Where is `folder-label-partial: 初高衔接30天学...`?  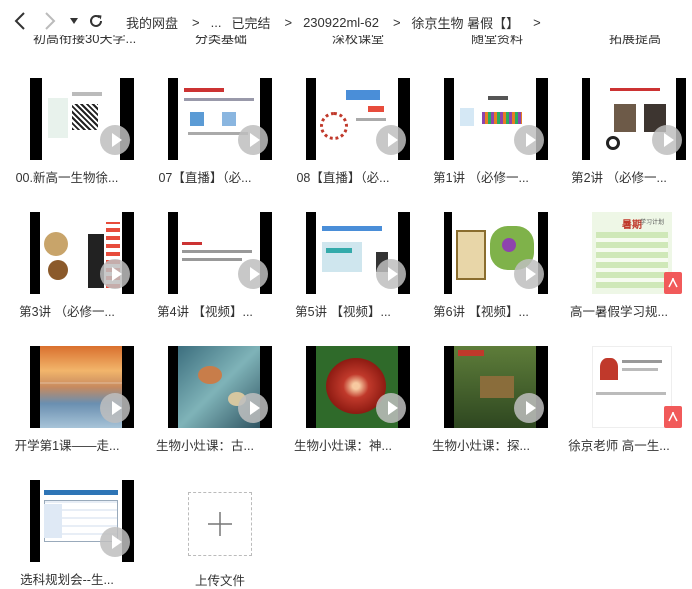
folder-label-partial: 初高衔接30天学... is located at coordinates (84, 41).